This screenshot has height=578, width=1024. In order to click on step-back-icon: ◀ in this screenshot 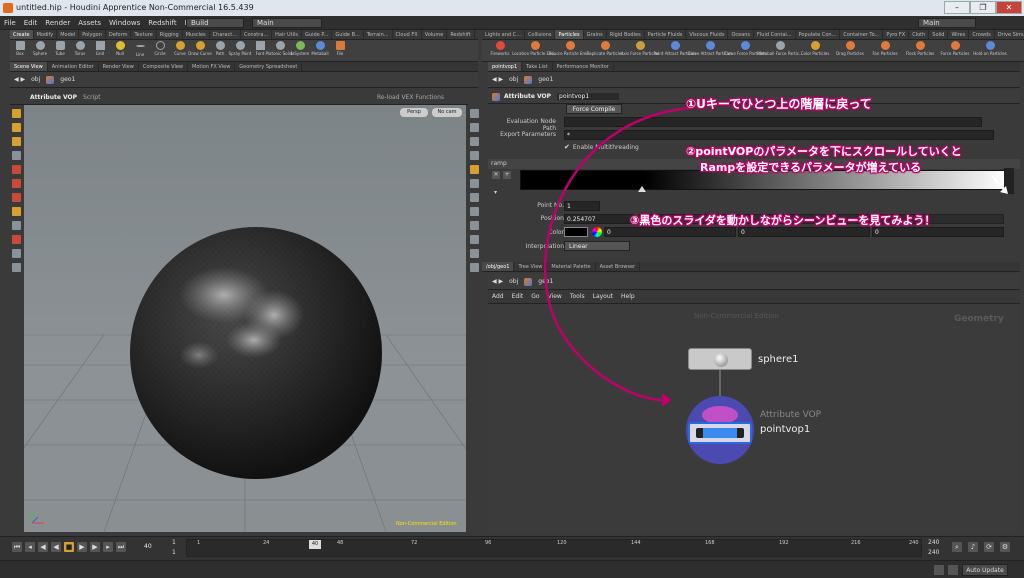, I will do `click(43, 547)`.